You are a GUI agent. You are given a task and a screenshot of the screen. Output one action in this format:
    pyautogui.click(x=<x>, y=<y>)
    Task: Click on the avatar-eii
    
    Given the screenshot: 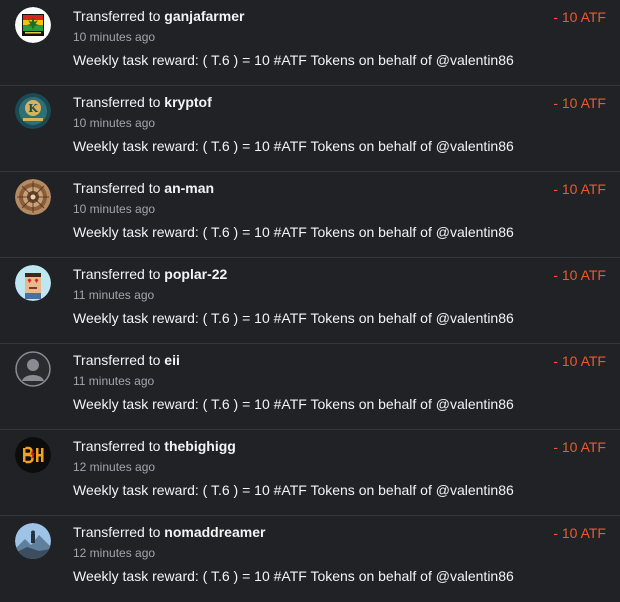 What is the action you would take?
    pyautogui.click(x=33, y=369)
    